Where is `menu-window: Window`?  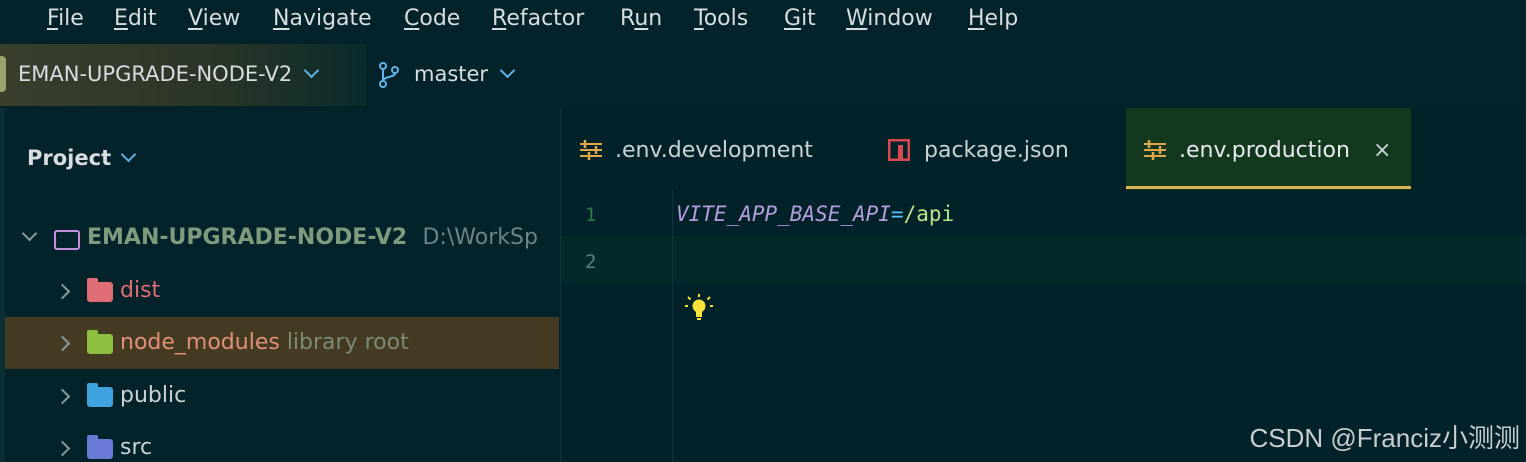
menu-window: Window is located at coordinates (889, 18).